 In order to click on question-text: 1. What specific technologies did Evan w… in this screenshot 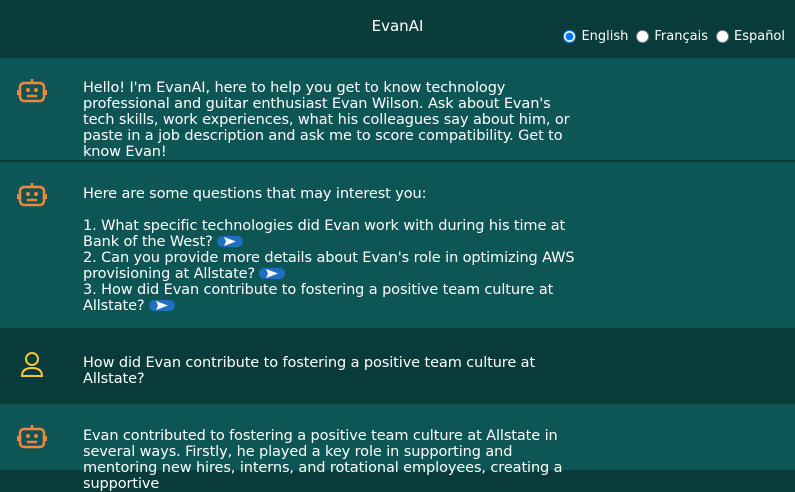, I will do `click(324, 234)`.